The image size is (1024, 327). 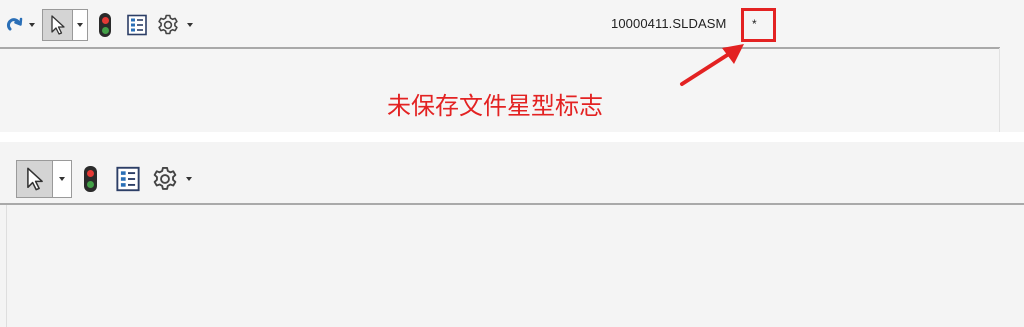 I want to click on toolbar-divider-bottom, so click(x=512, y=204).